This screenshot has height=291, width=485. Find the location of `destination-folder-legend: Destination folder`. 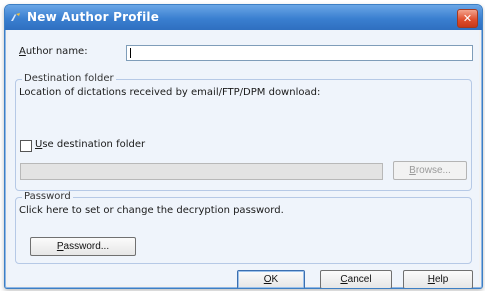

destination-folder-legend: Destination folder is located at coordinates (69, 78).